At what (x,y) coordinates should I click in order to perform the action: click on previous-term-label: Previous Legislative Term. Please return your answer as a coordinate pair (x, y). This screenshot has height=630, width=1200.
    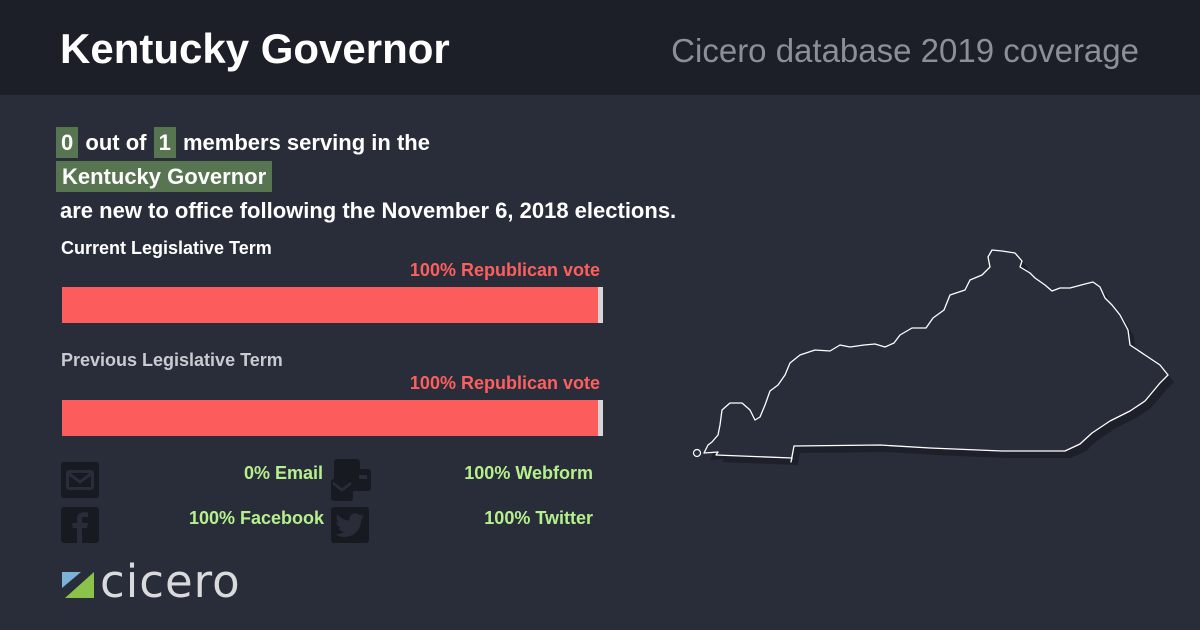
    Looking at the image, I should click on (172, 360).